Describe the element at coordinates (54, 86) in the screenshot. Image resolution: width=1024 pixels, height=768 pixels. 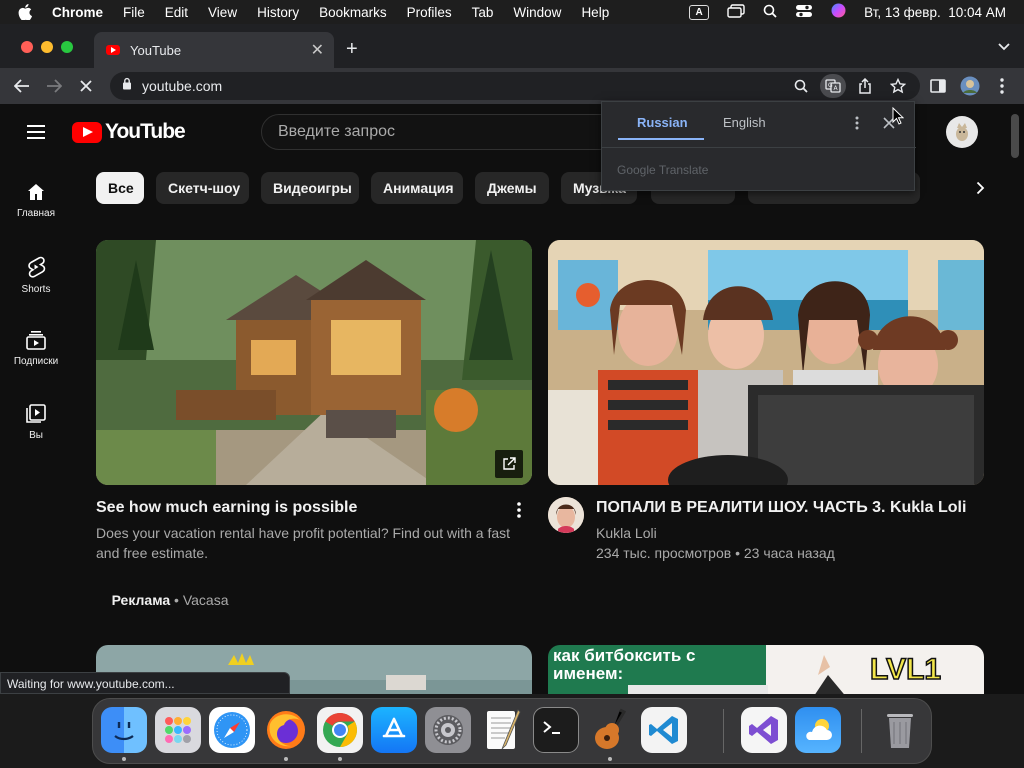
I see `forward-arrow-icon` at that location.